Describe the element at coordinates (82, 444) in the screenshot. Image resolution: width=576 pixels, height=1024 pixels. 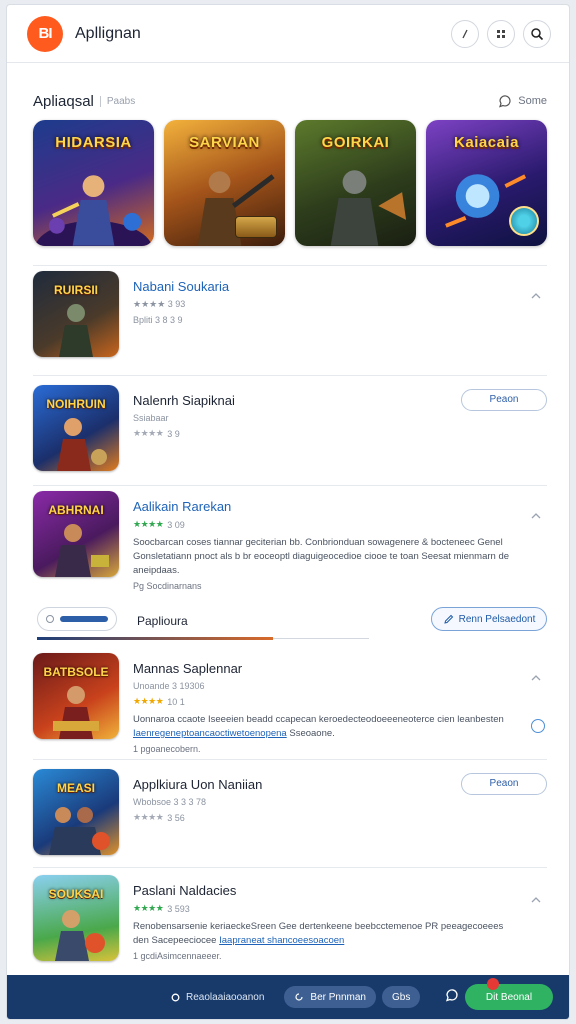
I see `hero-icon` at that location.